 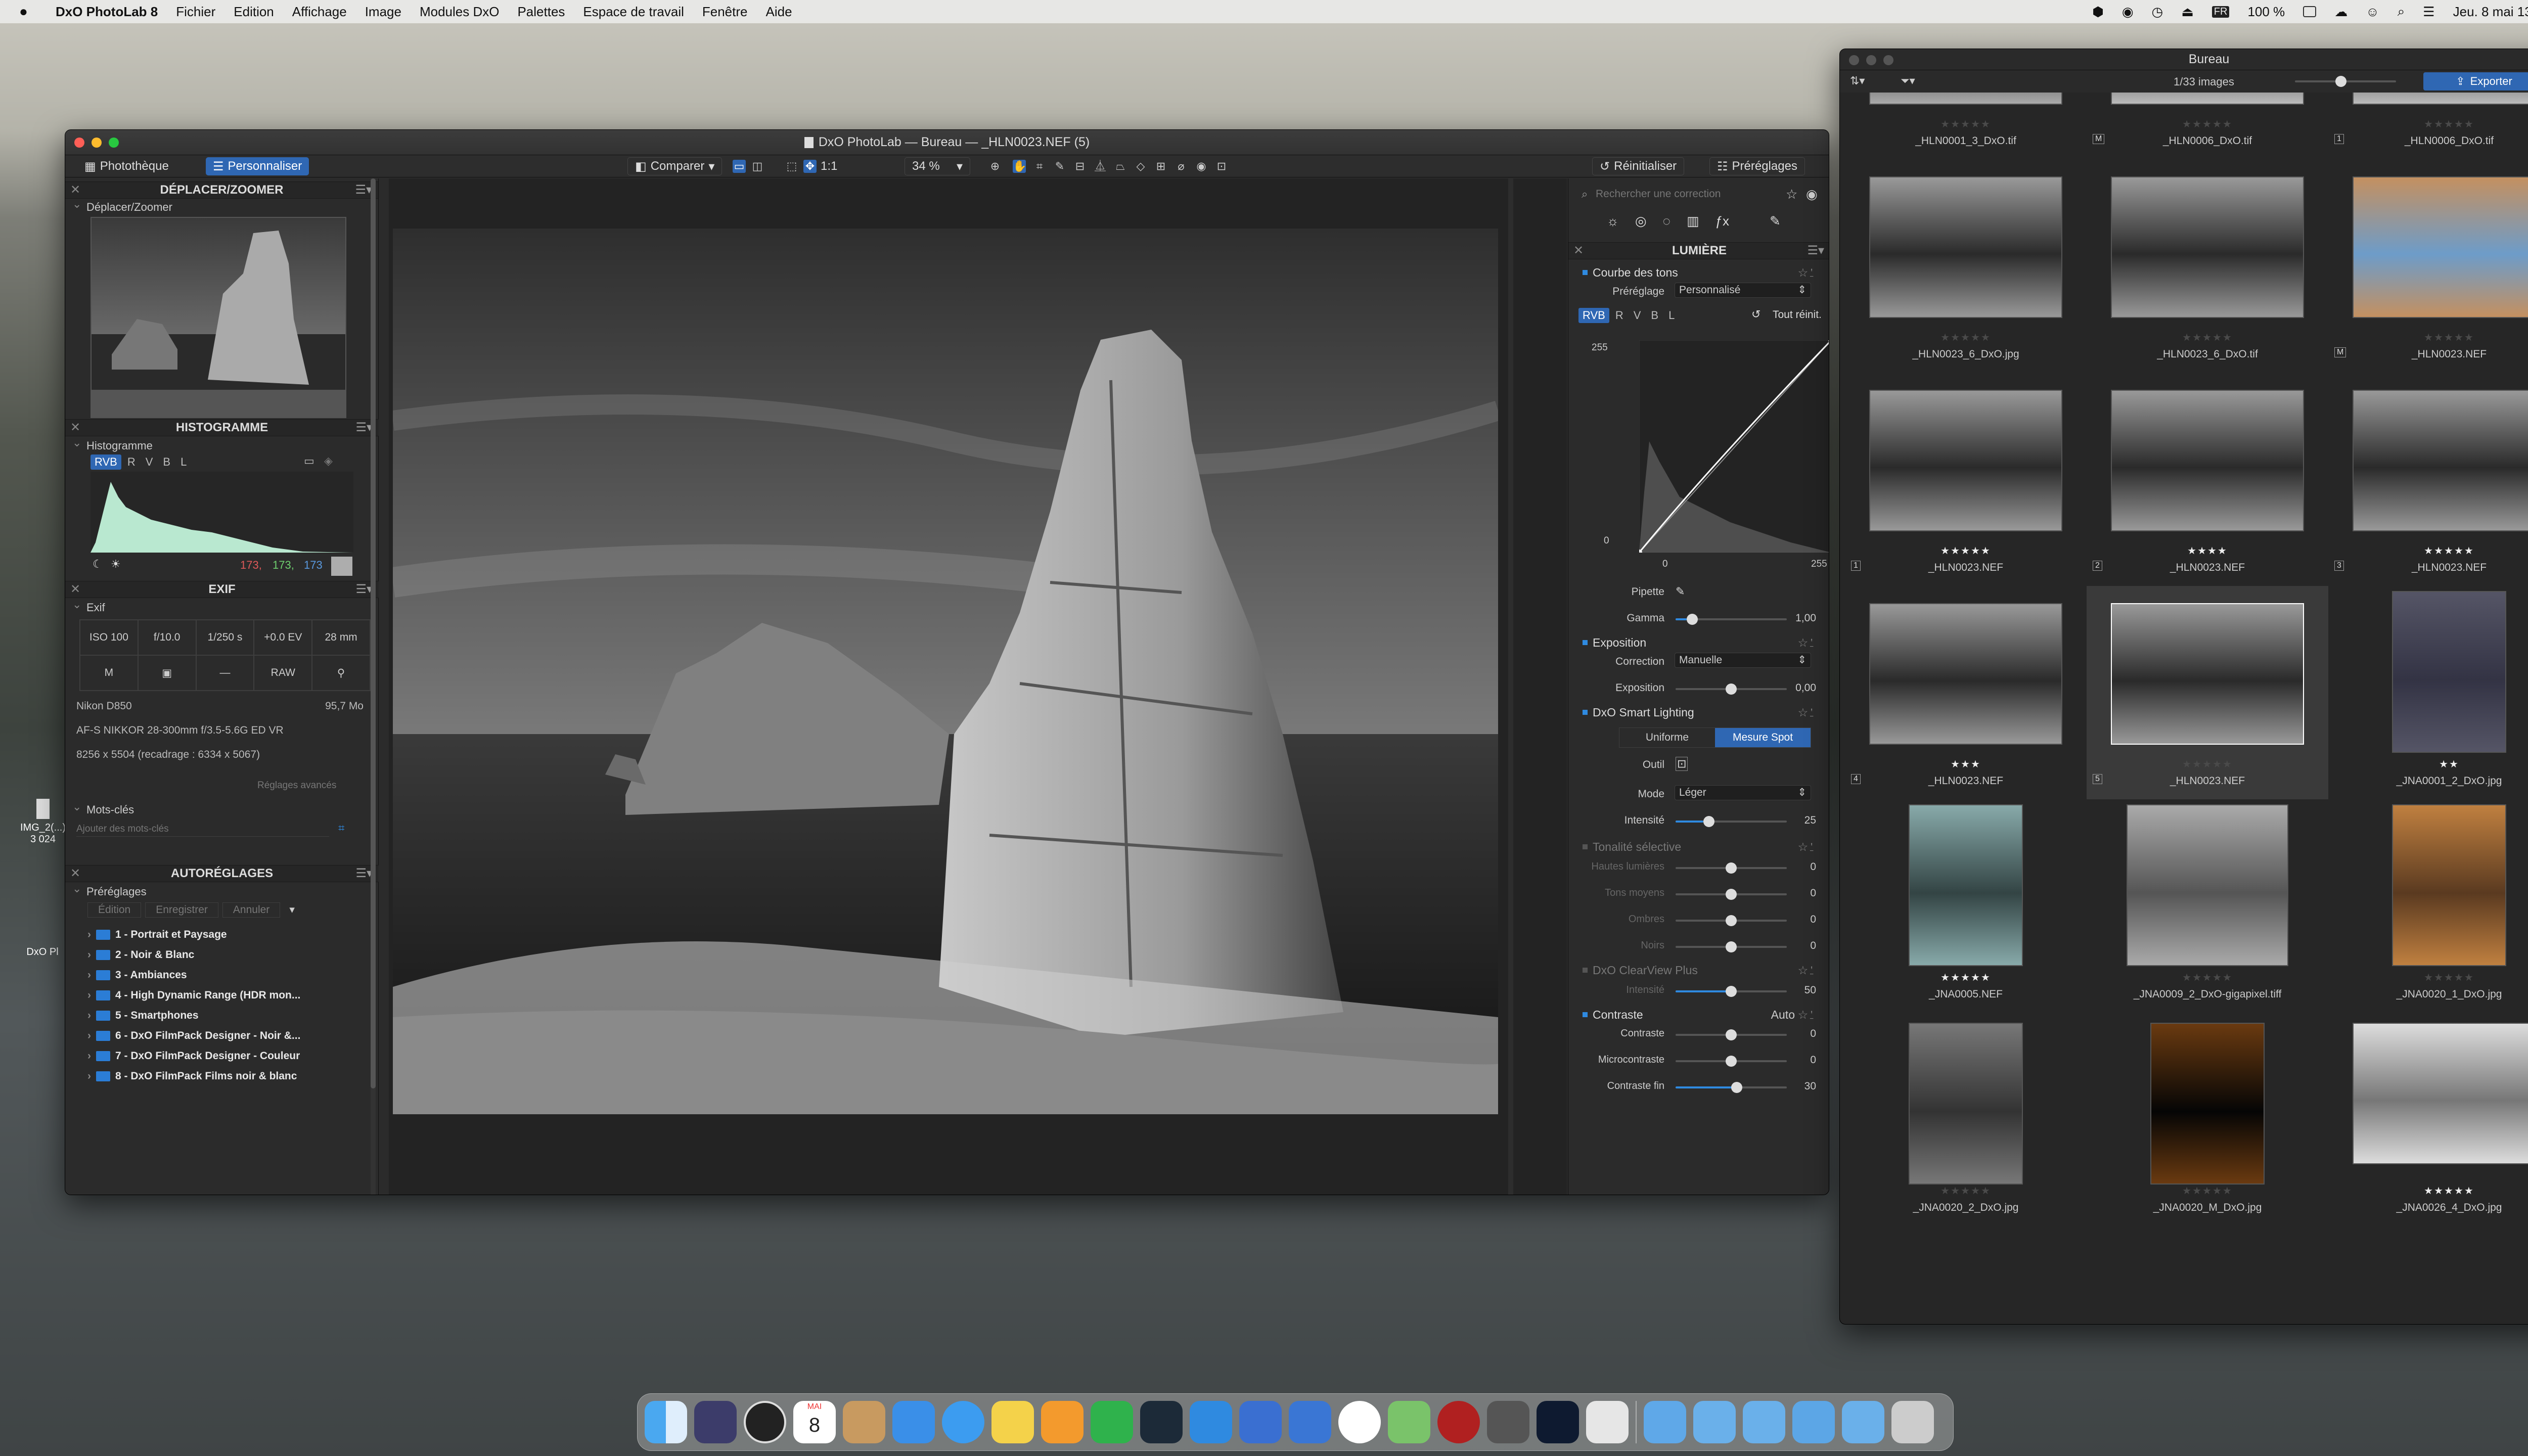 I want to click on menu-affichage: Affichage, so click(x=320, y=12).